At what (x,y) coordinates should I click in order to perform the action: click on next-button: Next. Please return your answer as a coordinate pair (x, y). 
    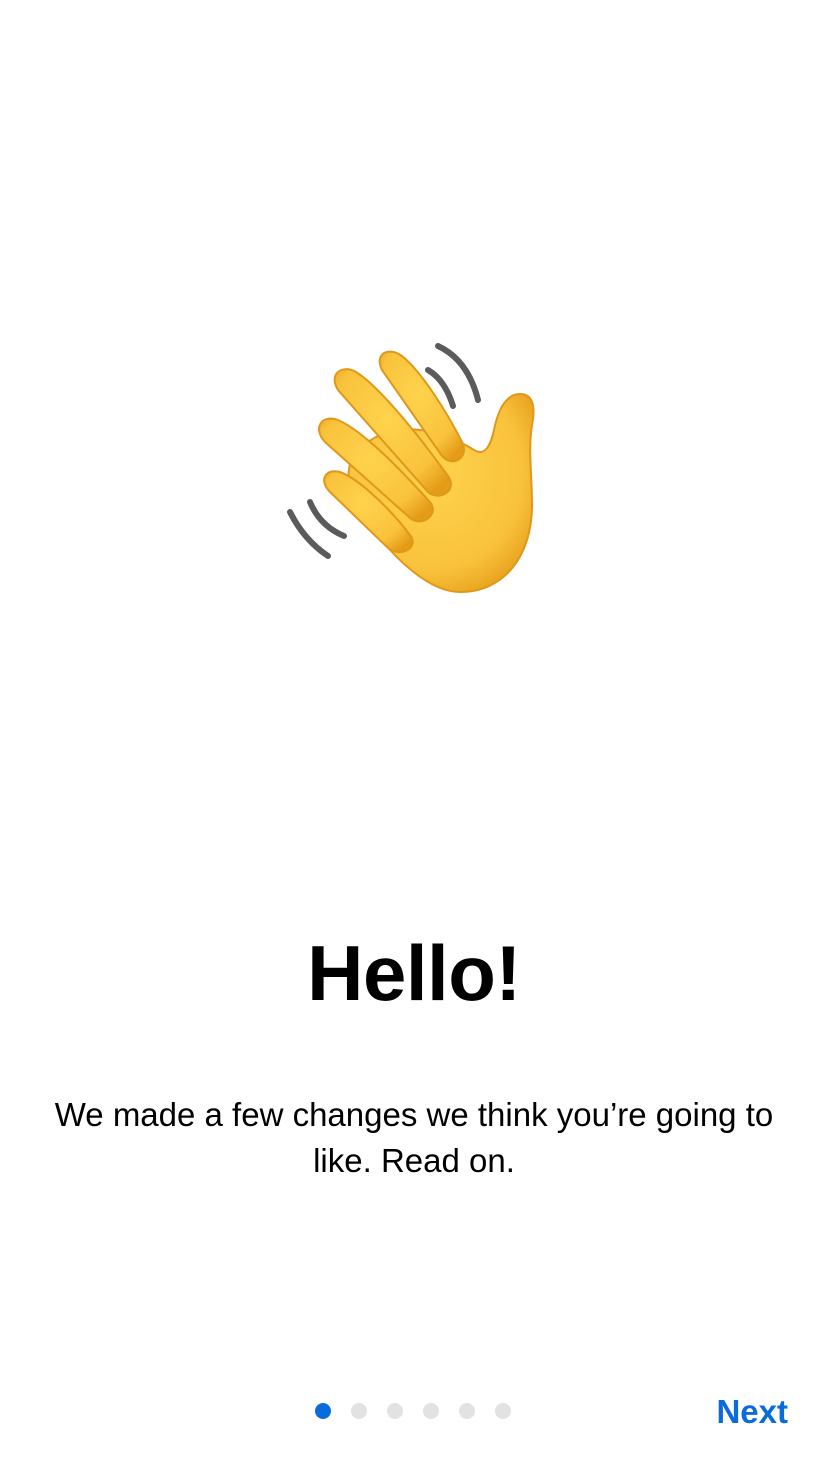
    Looking at the image, I should click on (752, 1412).